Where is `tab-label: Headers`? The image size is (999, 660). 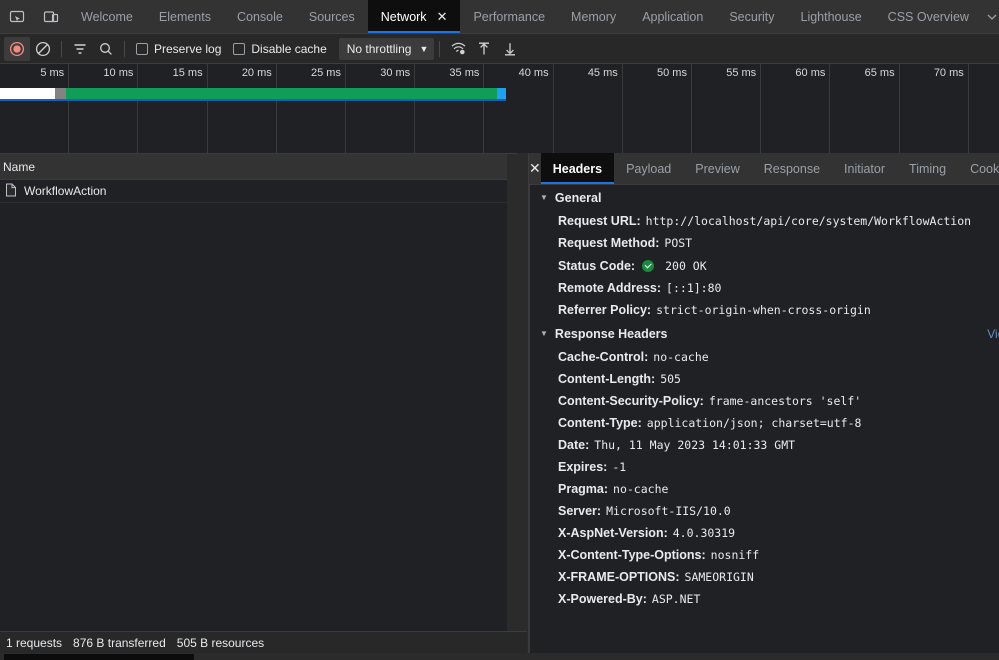 tab-label: Headers is located at coordinates (577, 168).